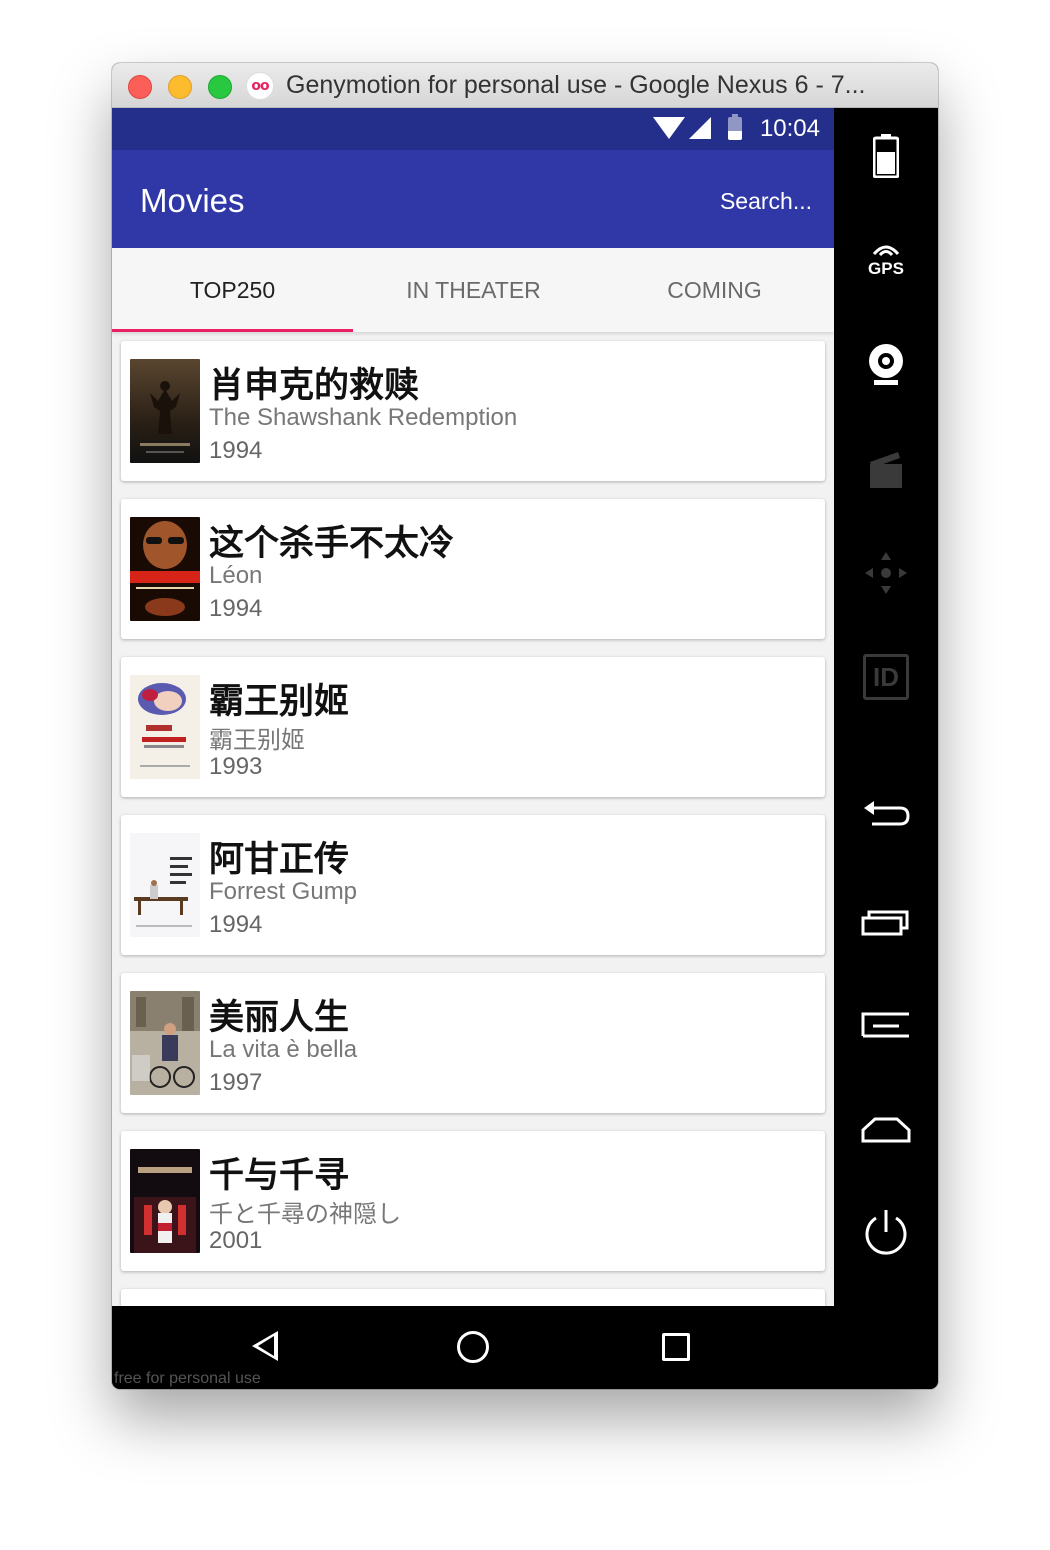 The width and height of the screenshot is (1050, 1550). I want to click on movie-original-title: The Shawshank Redemption, so click(363, 417).